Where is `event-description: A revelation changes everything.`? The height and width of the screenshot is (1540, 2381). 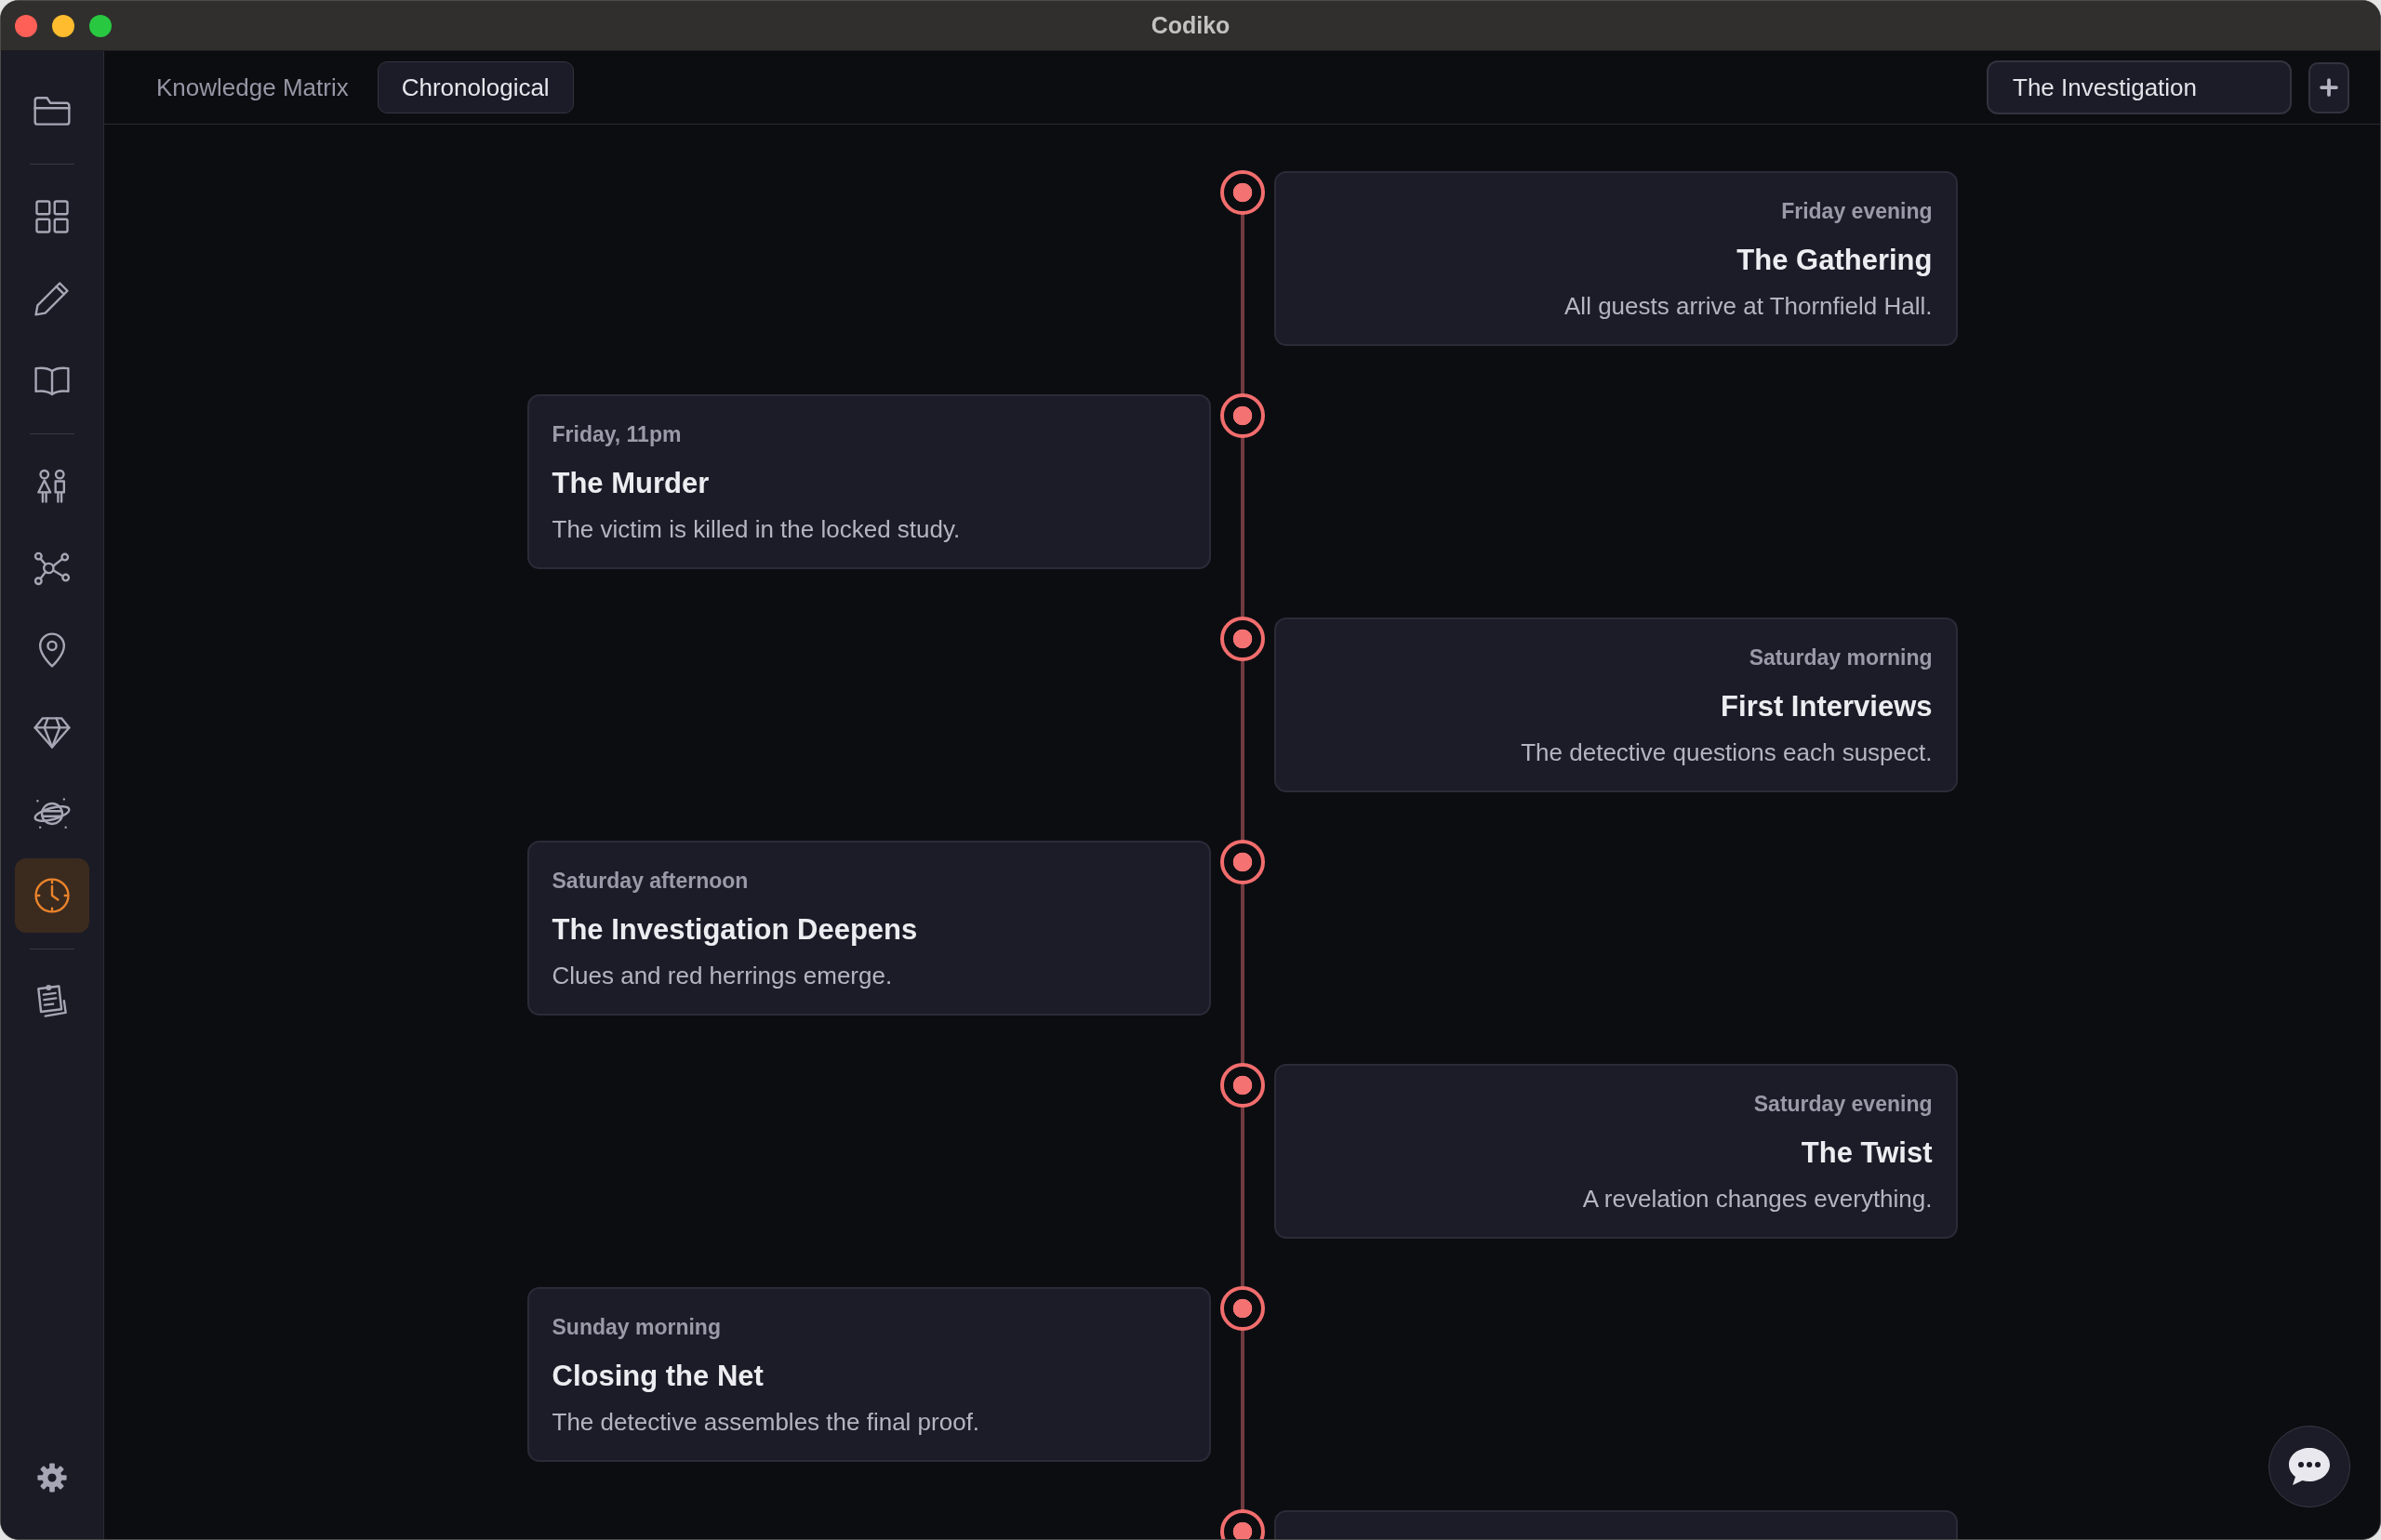 event-description: A revelation changes everything. is located at coordinates (1757, 1199).